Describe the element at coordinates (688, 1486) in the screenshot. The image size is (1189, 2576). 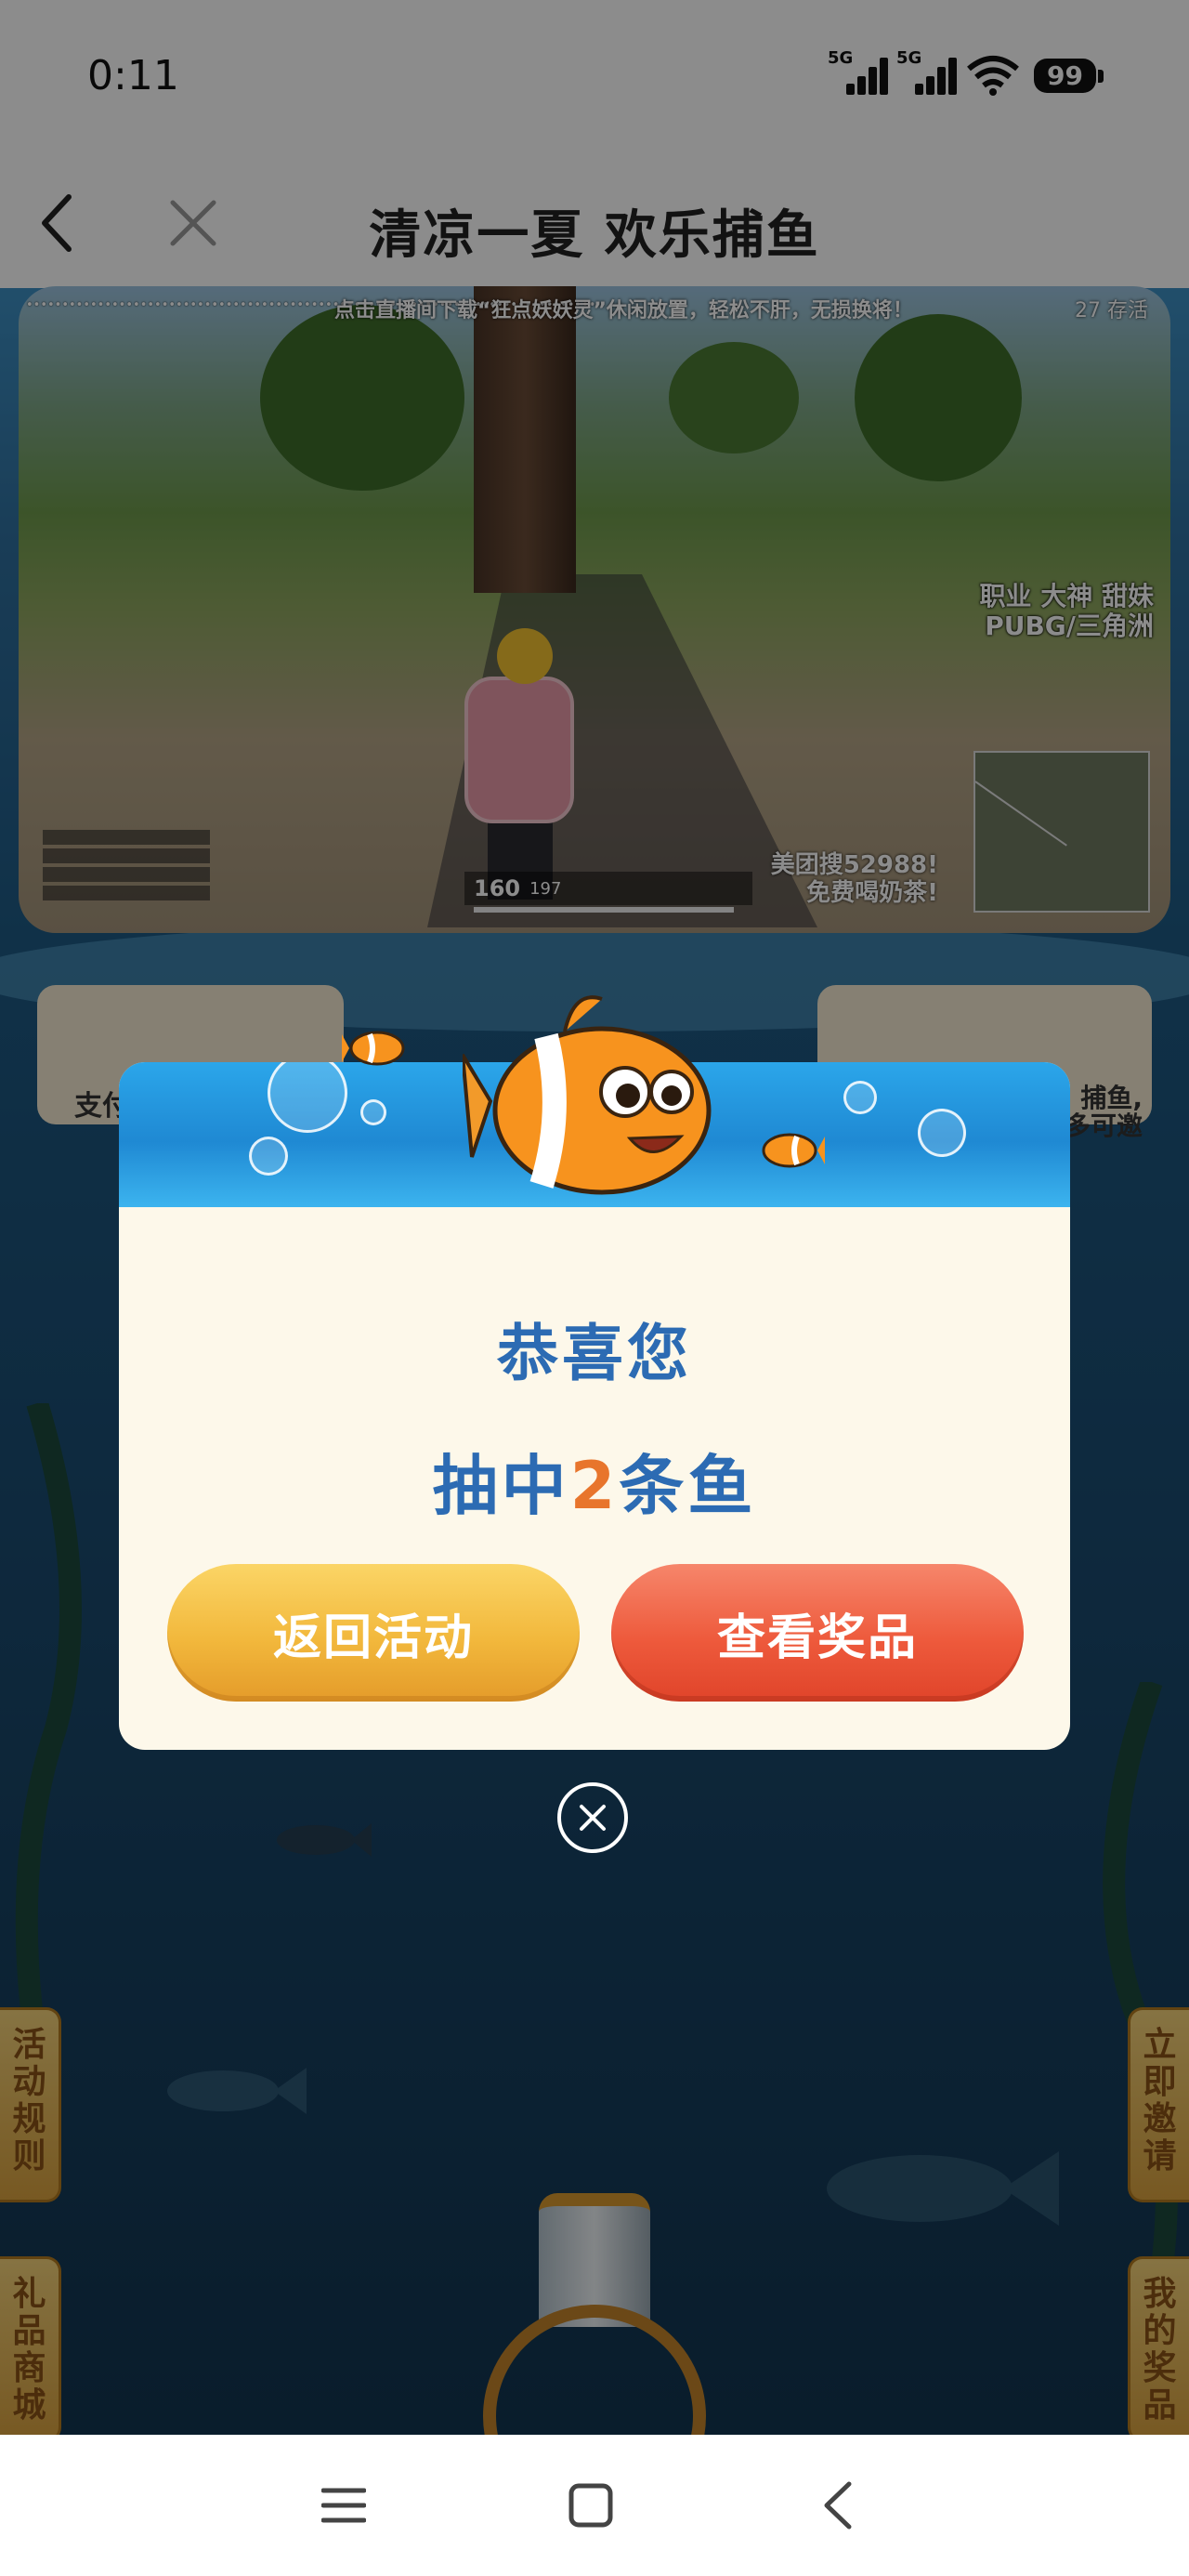
I see `result-suffix: 条鱼` at that location.